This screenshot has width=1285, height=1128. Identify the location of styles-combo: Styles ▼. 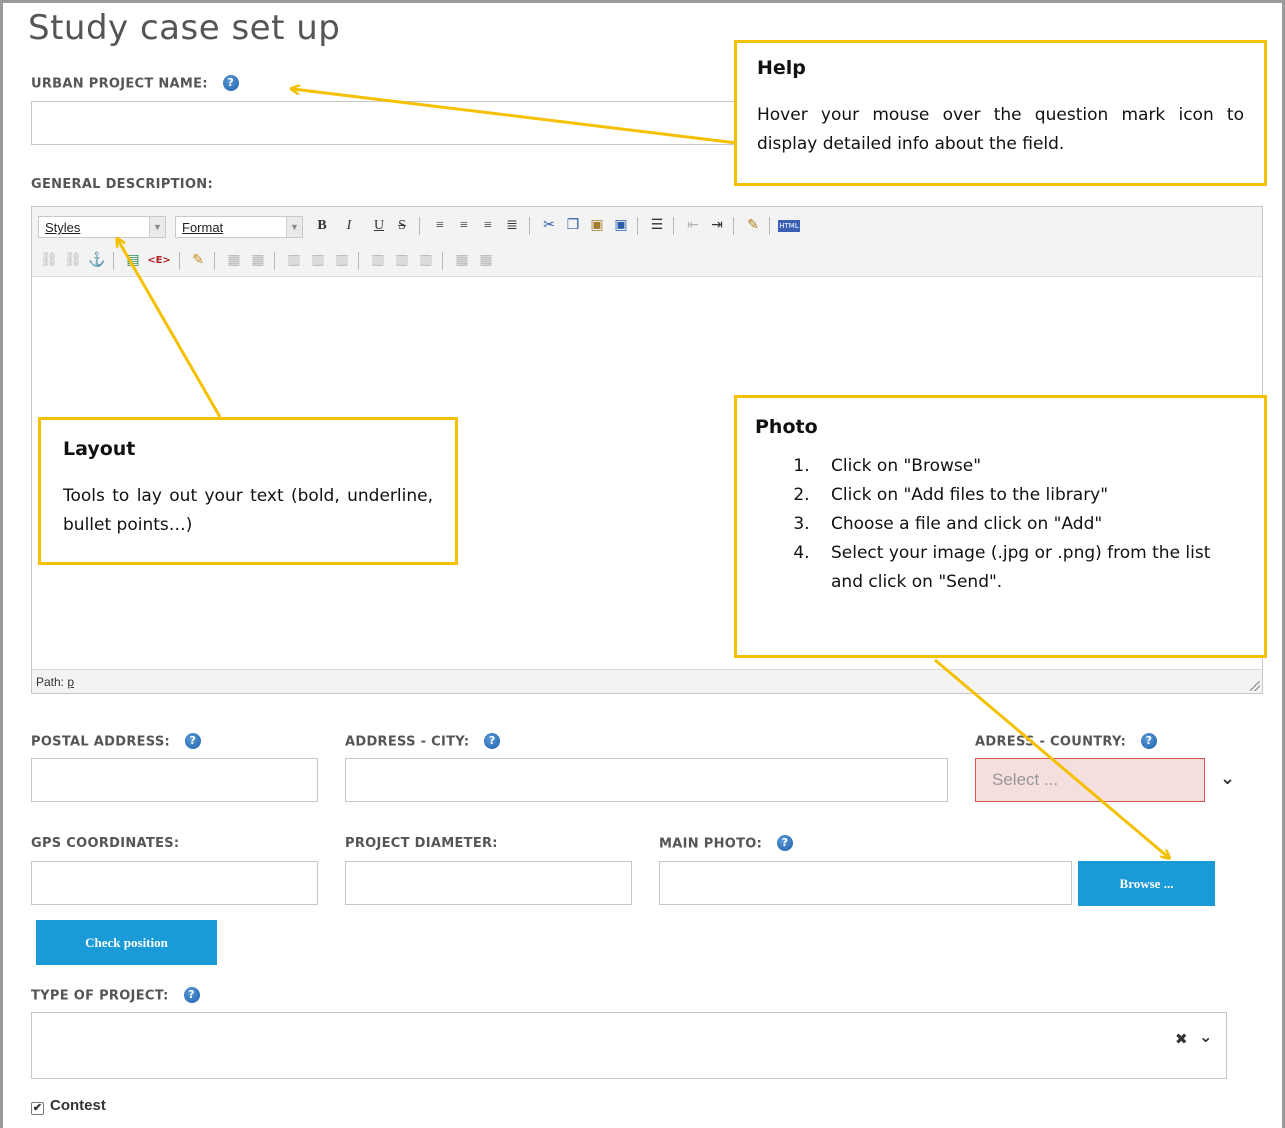
(102, 227).